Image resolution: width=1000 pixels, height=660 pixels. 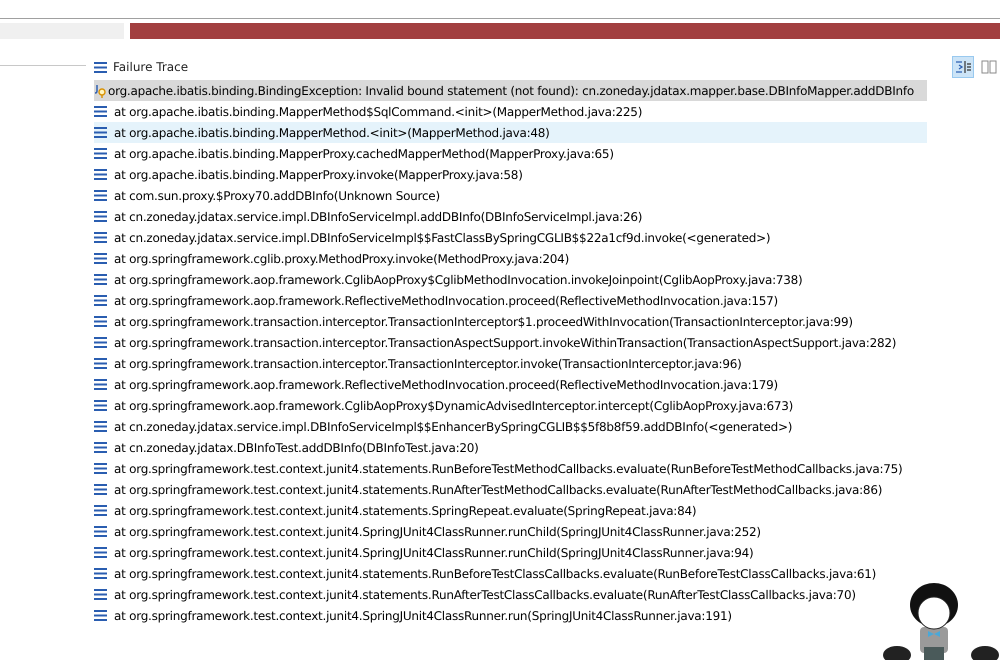 I want to click on trace-row: at cn.zoneday.jdatax.service.impl.DBInfoServiceImpl.addDBInfo(DBInfoServiceImpl.java:26), so click(x=370, y=216).